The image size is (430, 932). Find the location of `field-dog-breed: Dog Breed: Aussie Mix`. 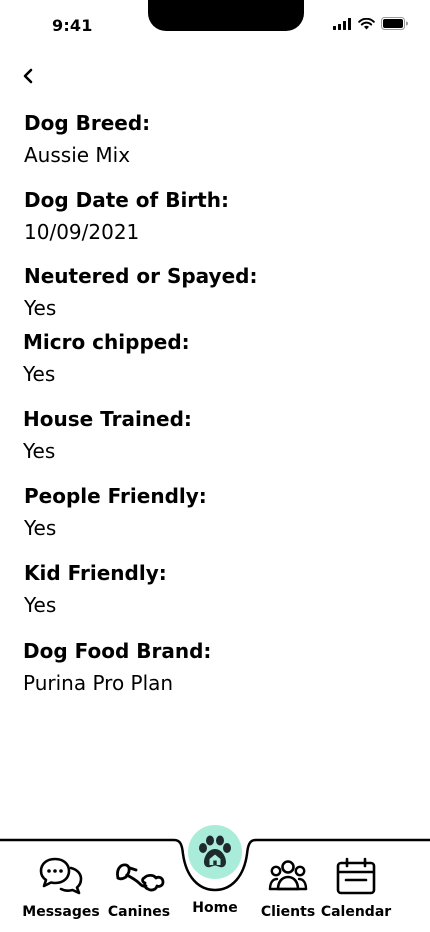

field-dog-breed: Dog Breed: Aussie Mix is located at coordinates (87, 139).